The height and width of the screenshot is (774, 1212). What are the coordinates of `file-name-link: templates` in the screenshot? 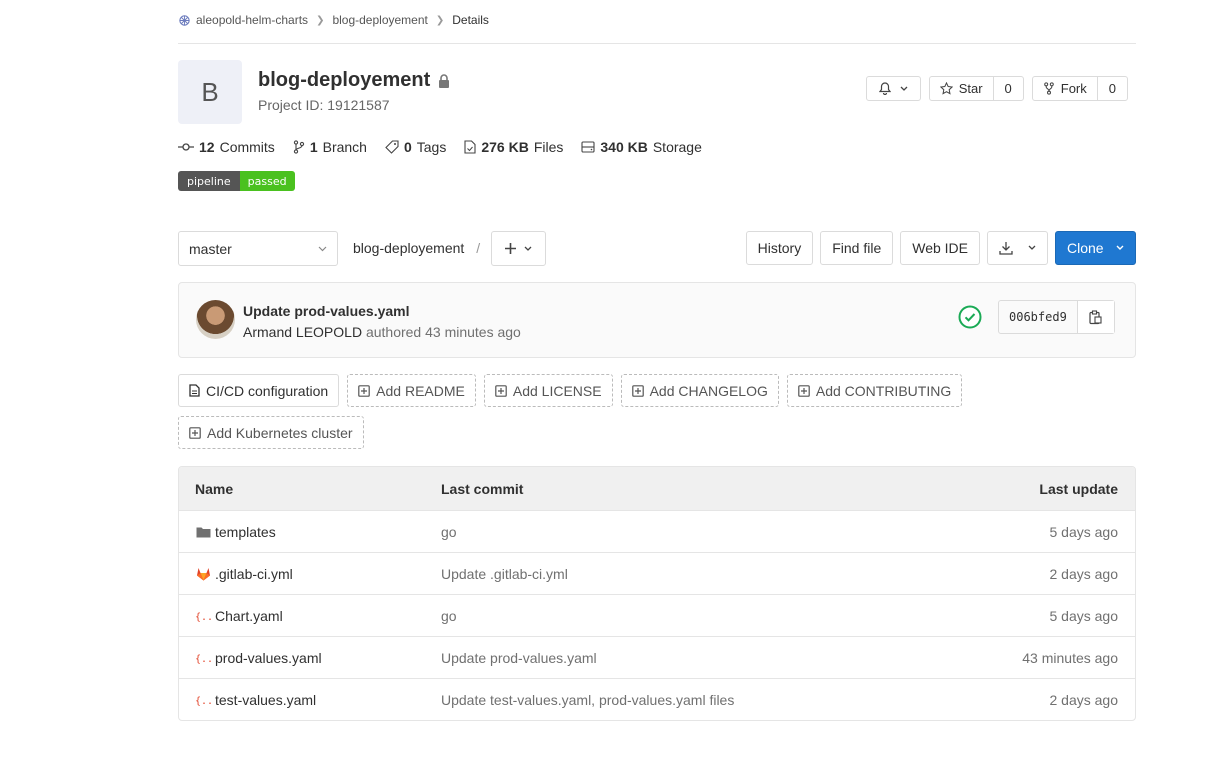 It's located at (245, 532).